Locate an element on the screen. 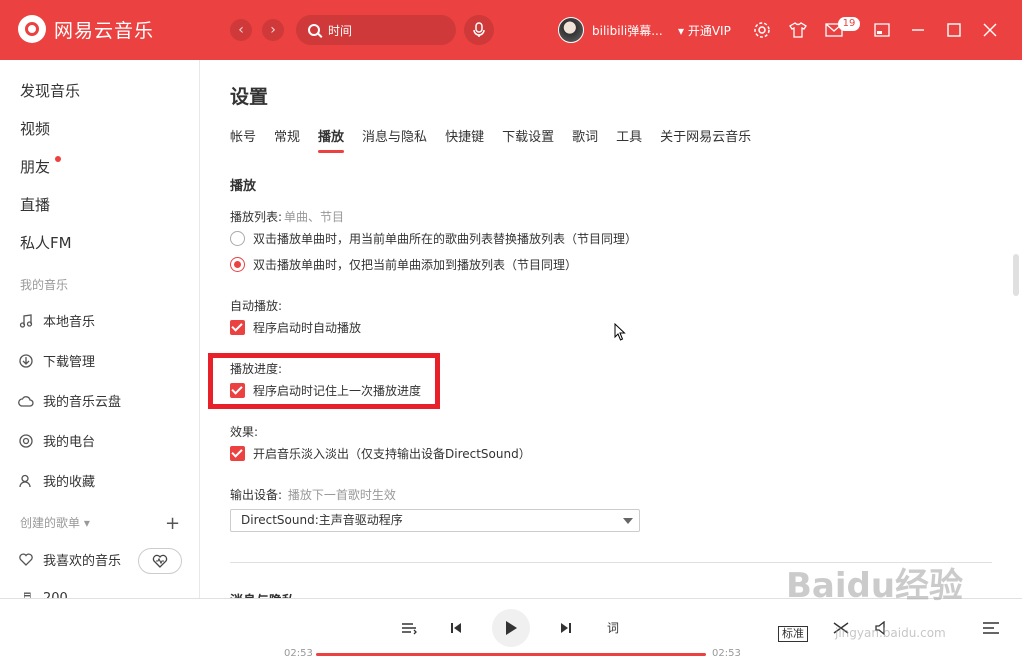 This screenshot has height=670, width=1022. sidebar-item-playlist: ♬ 200 is located at coordinates (43, 594).